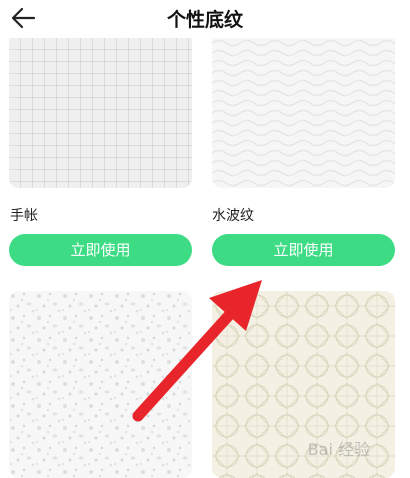 The image size is (410, 478). I want to click on wave-texture-preview, so click(303, 113).